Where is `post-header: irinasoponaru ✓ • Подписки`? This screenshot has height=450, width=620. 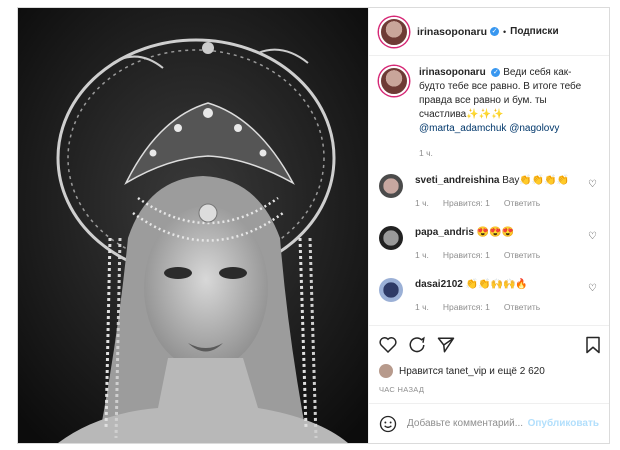
post-header: irinasoponaru ✓ • Подписки is located at coordinates (489, 32).